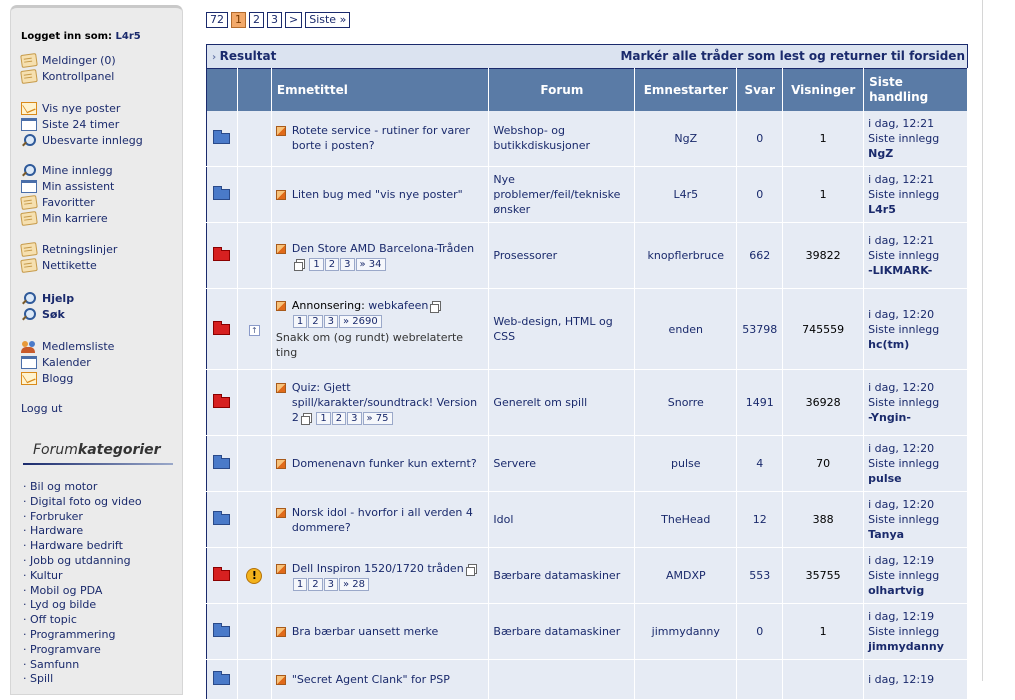  What do you see at coordinates (47, 378) in the screenshot?
I see `sidebar-link: Blogg` at bounding box center [47, 378].